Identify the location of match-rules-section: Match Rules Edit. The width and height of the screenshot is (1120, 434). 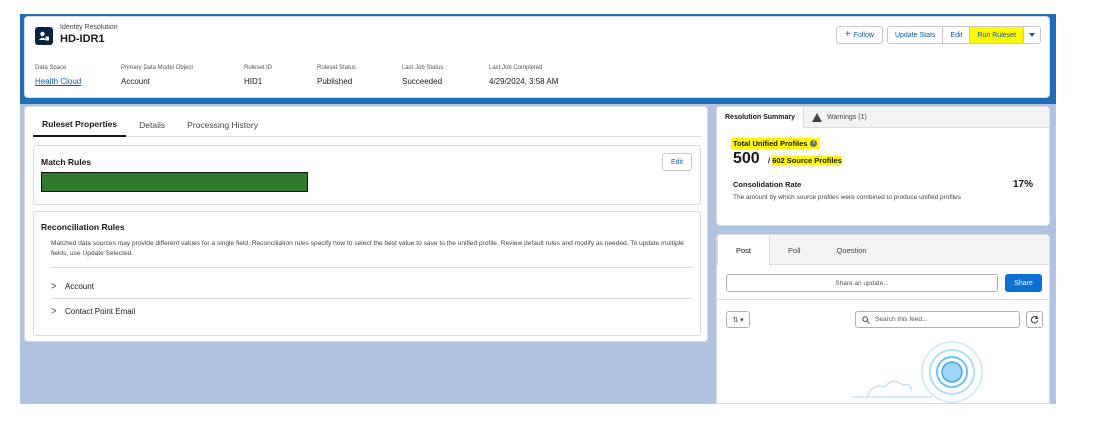
(367, 175).